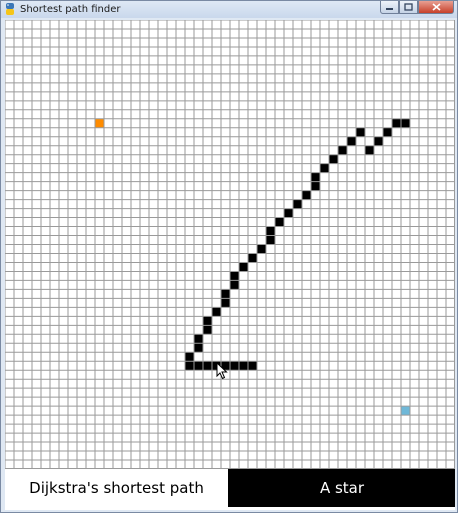 The height and width of the screenshot is (513, 458). Describe the element at coordinates (117, 488) in the screenshot. I see `dijkstra-button: Dijkstra's shortest path` at that location.